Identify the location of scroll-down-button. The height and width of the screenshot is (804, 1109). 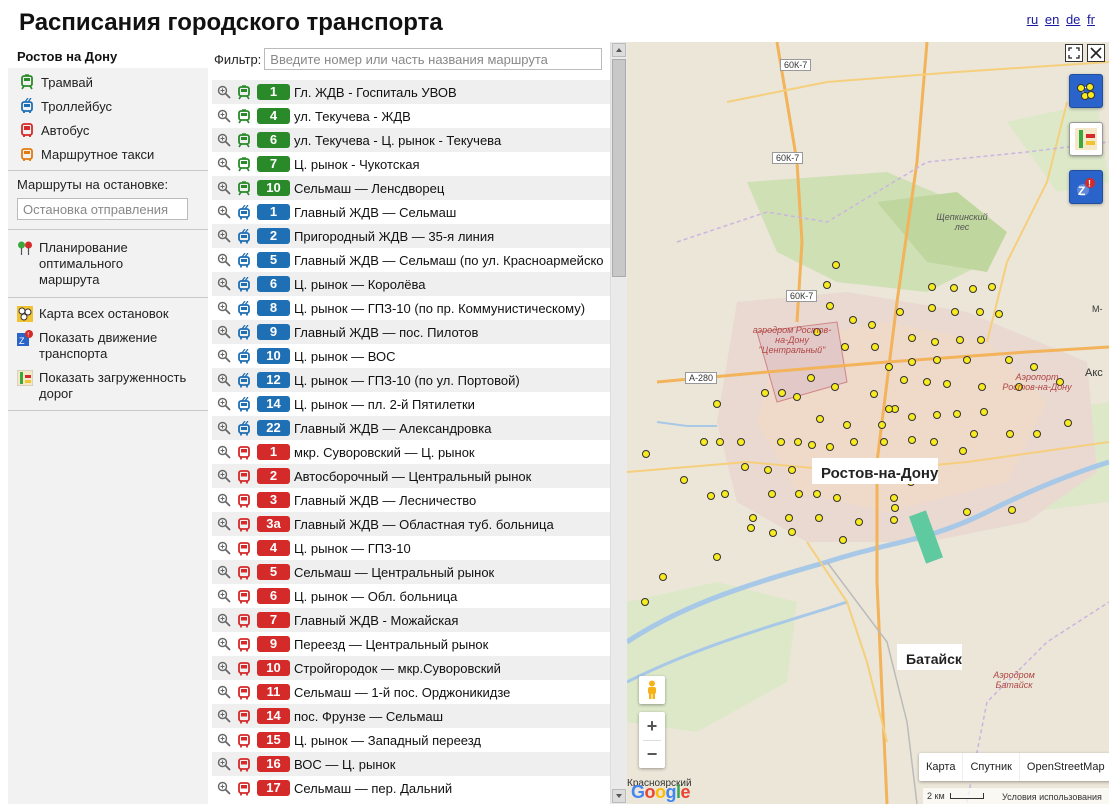
(619, 796).